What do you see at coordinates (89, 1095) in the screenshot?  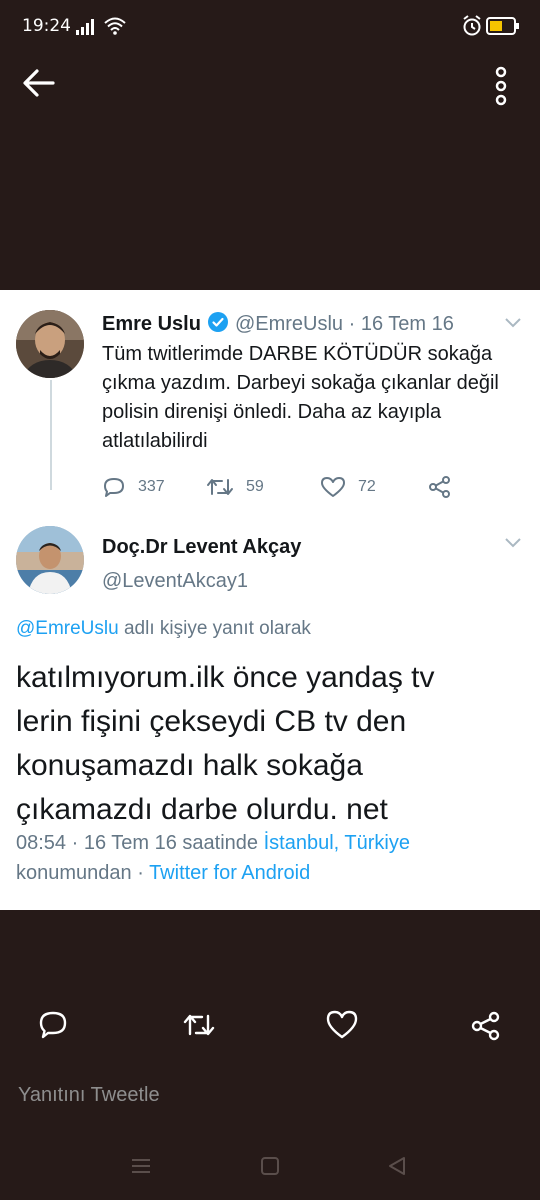 I see `reply-composer: Yanıtını Tweetle` at bounding box center [89, 1095].